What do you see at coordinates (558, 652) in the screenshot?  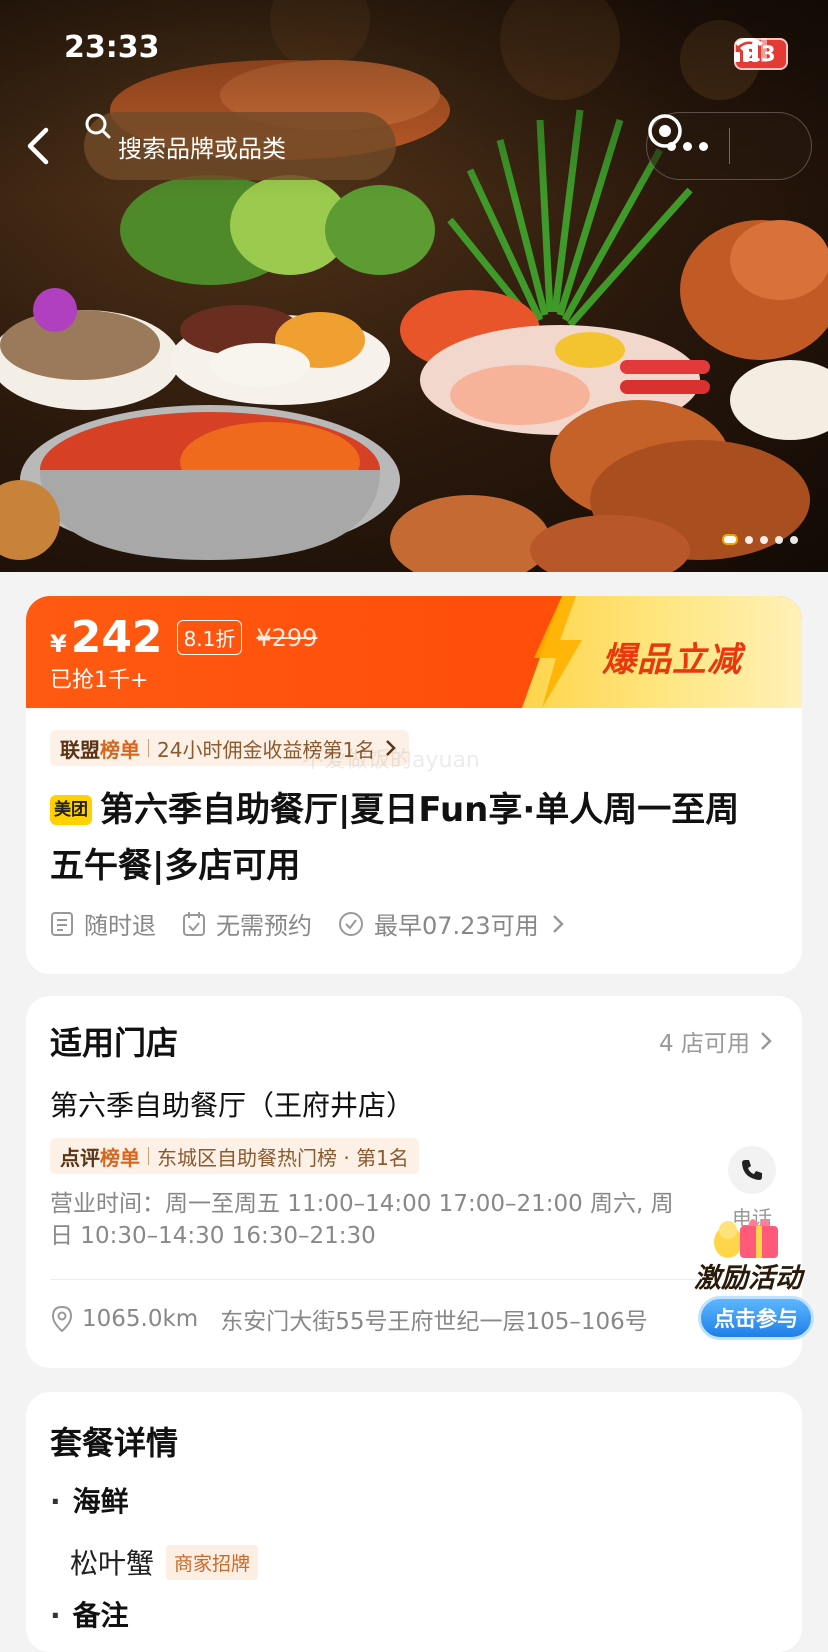 I see `lightning-icon` at bounding box center [558, 652].